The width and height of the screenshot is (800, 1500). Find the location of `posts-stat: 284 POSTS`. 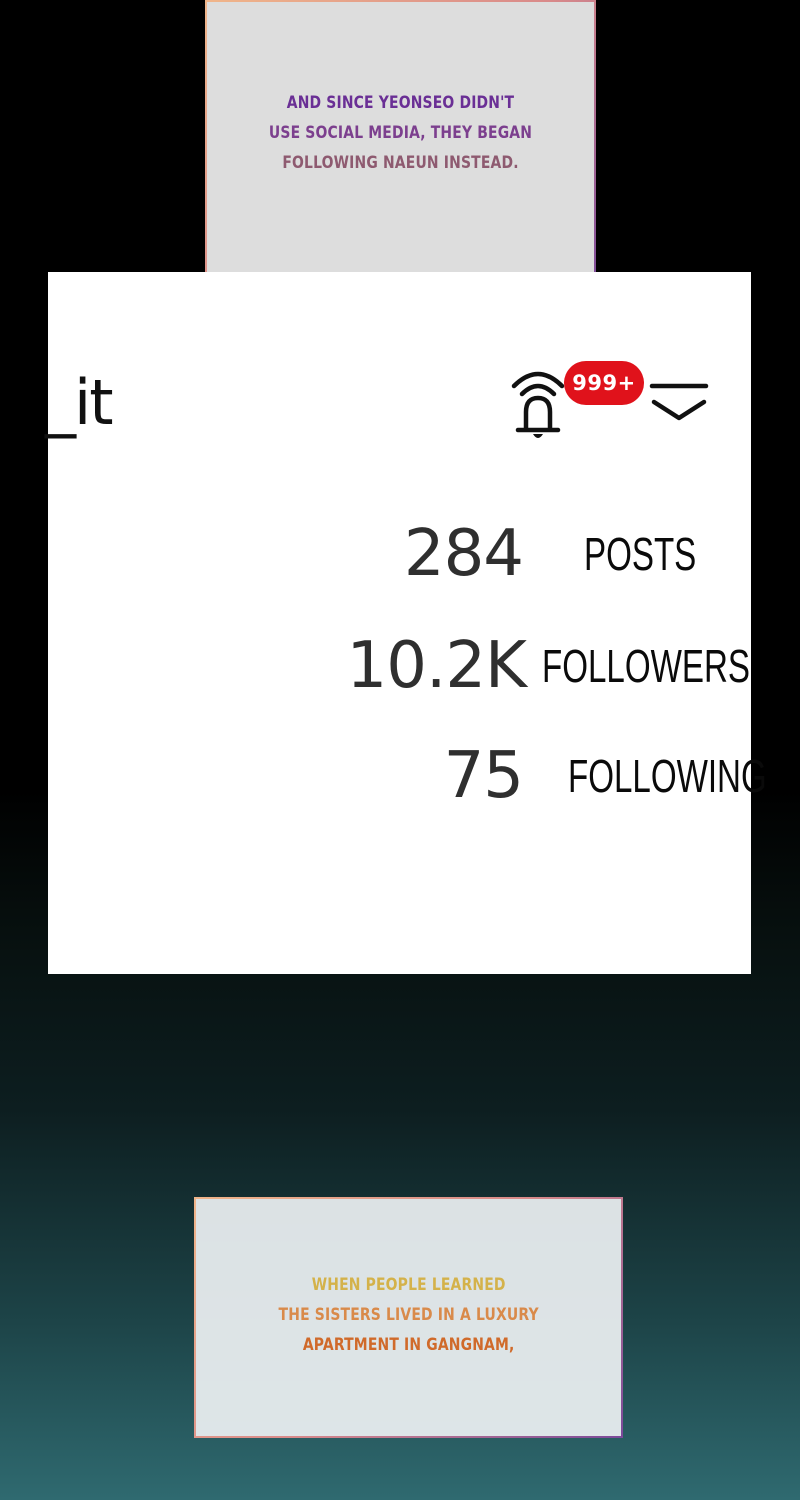

posts-stat: 284 POSTS is located at coordinates (571, 554).